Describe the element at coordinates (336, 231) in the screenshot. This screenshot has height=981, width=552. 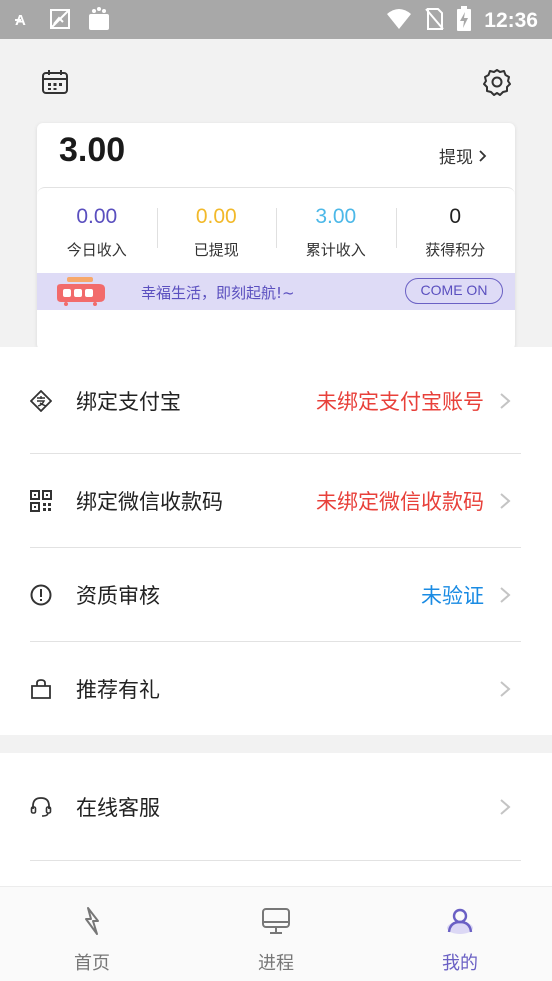
I see `stat-total-income: 3.00 累计收入` at that location.